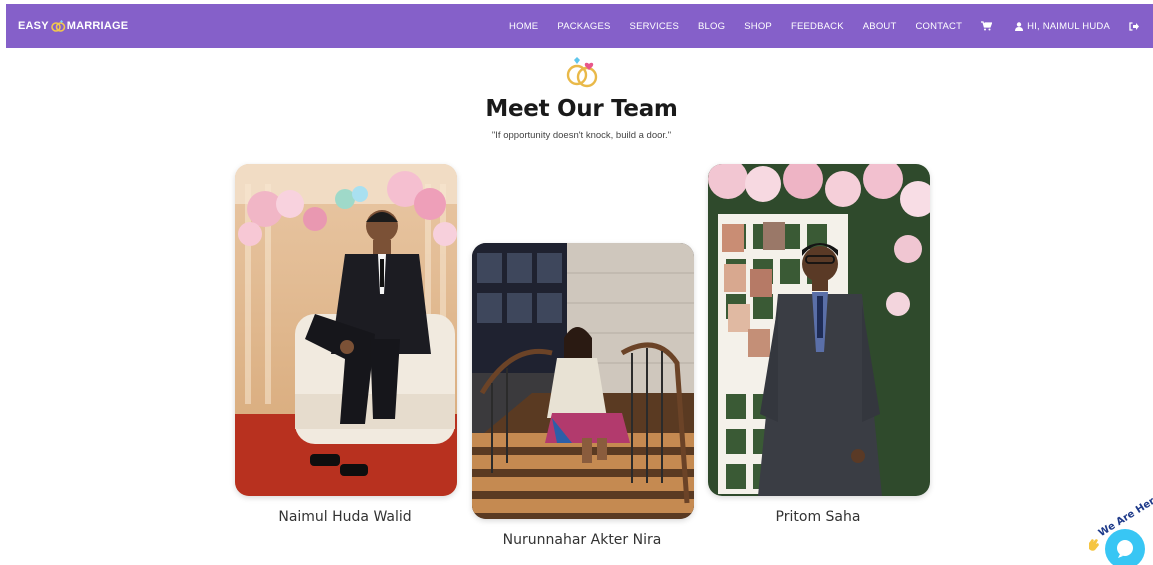 The height and width of the screenshot is (565, 1153). I want to click on wedding-rings-icon, so click(576, 74).